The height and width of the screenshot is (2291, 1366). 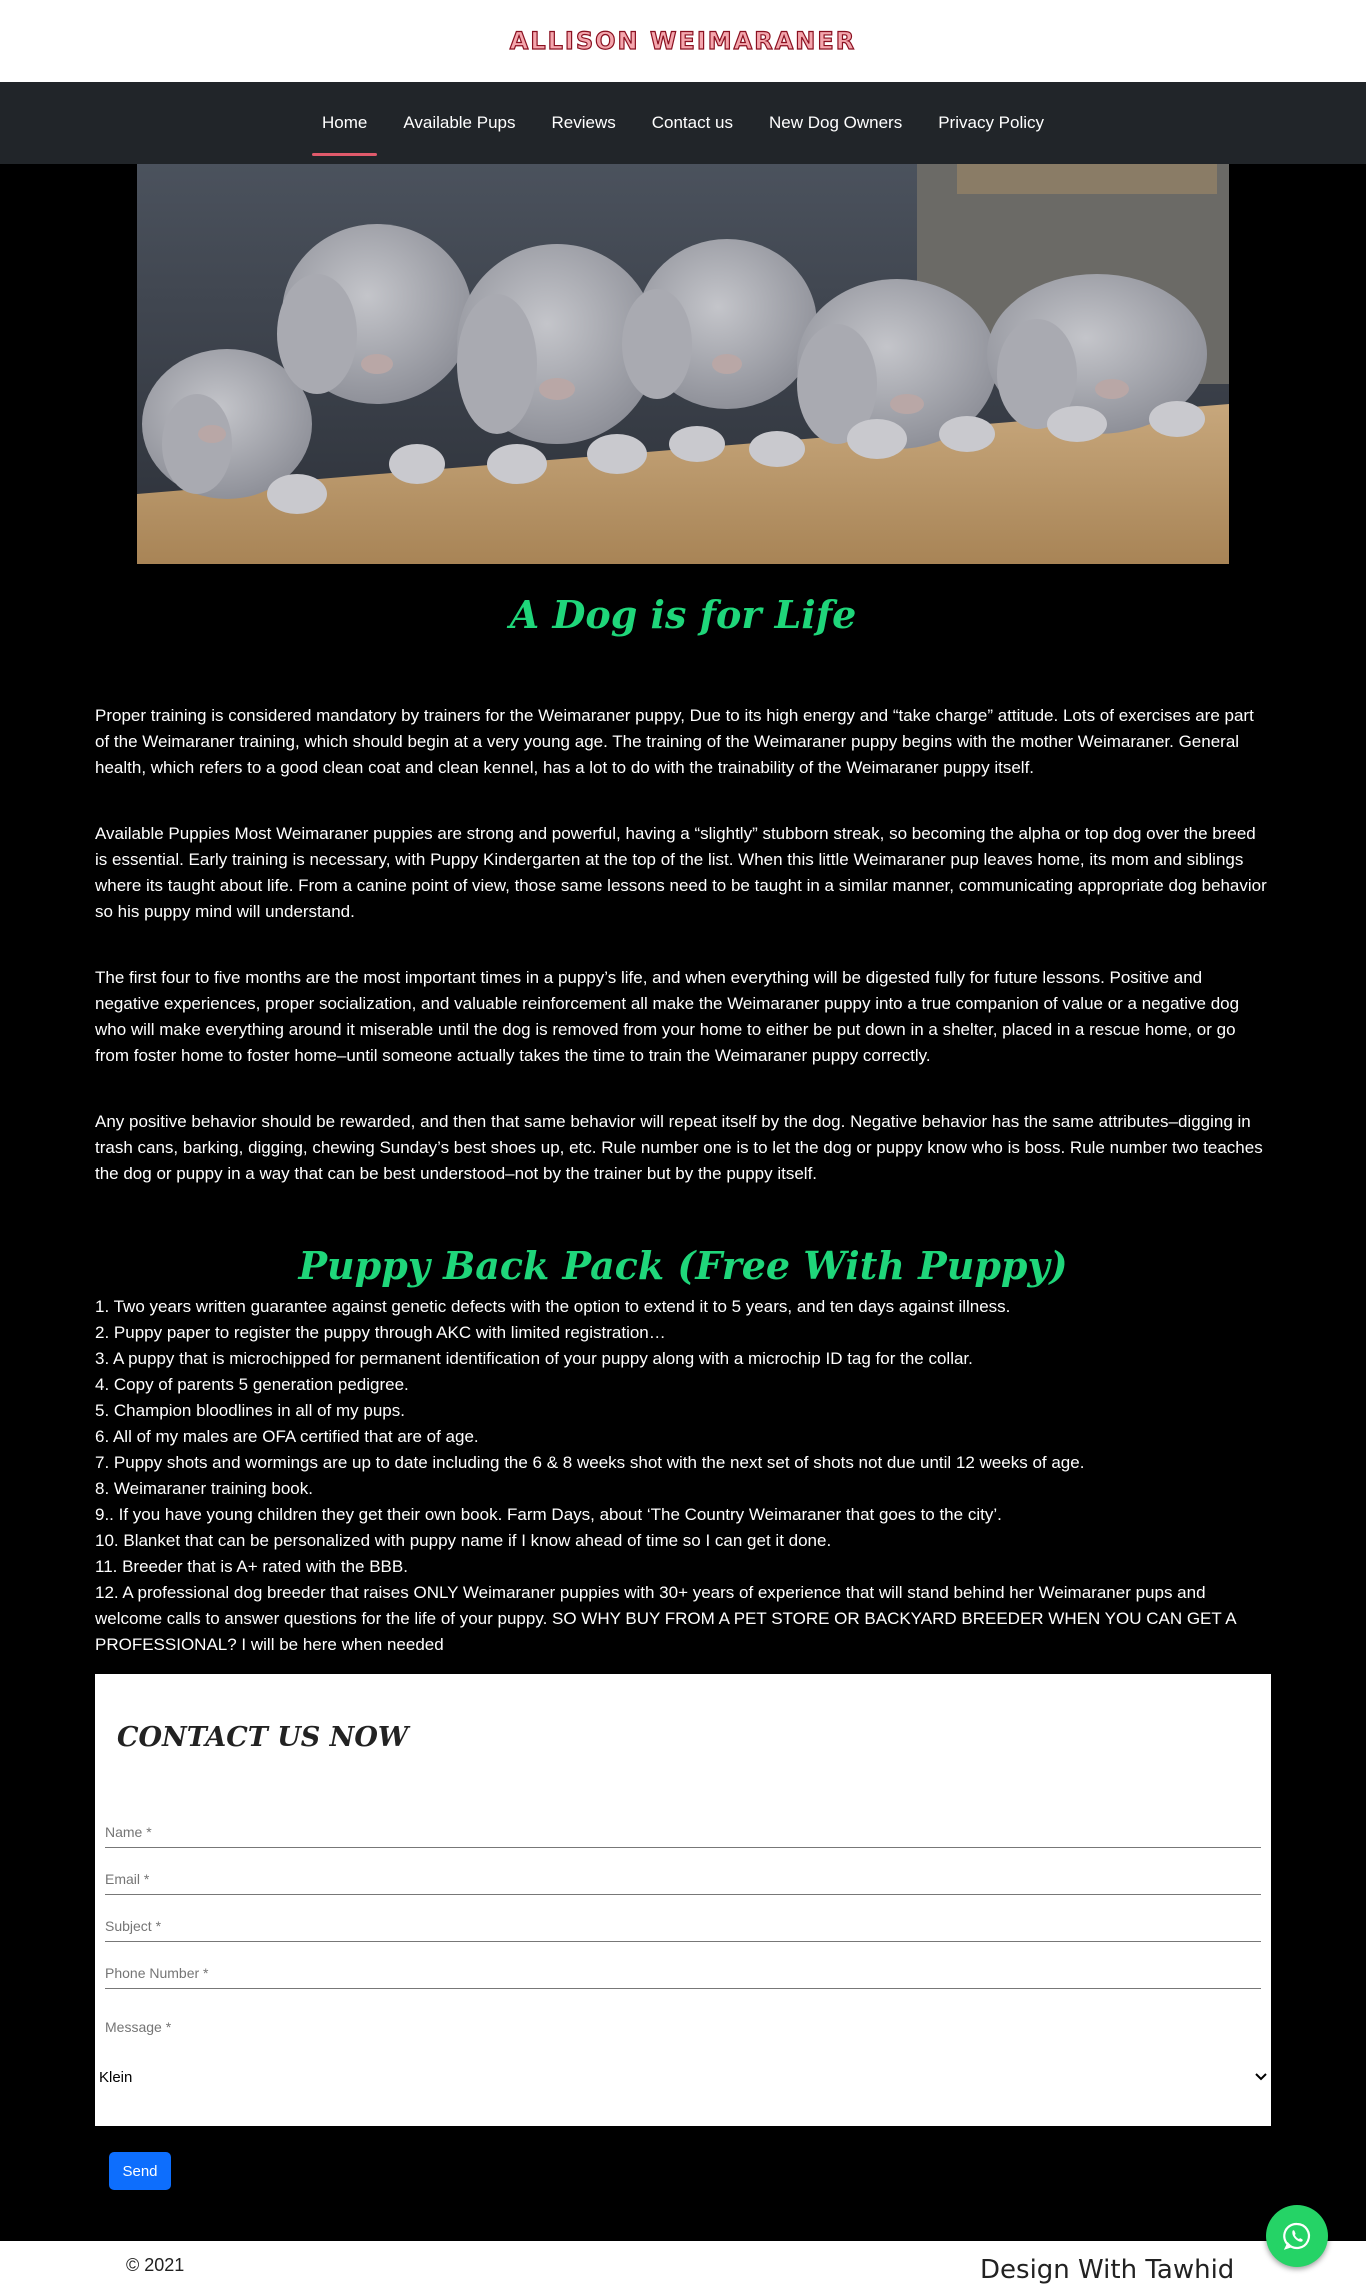 I want to click on nav-available-pups: Available Pups, so click(x=459, y=123).